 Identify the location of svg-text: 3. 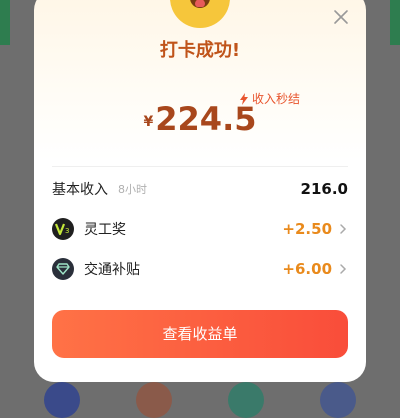
(67, 231).